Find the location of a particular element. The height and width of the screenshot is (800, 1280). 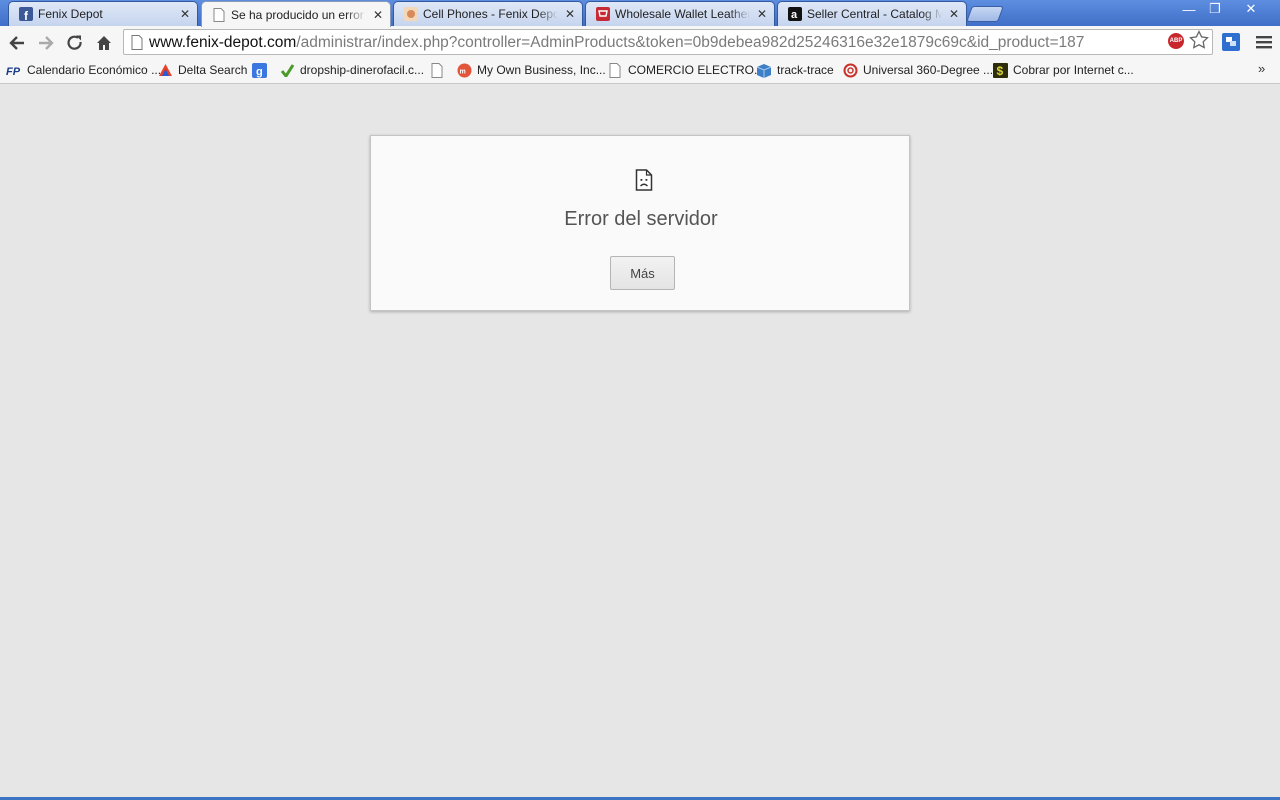

amazon-icon: a is located at coordinates (794, 14).